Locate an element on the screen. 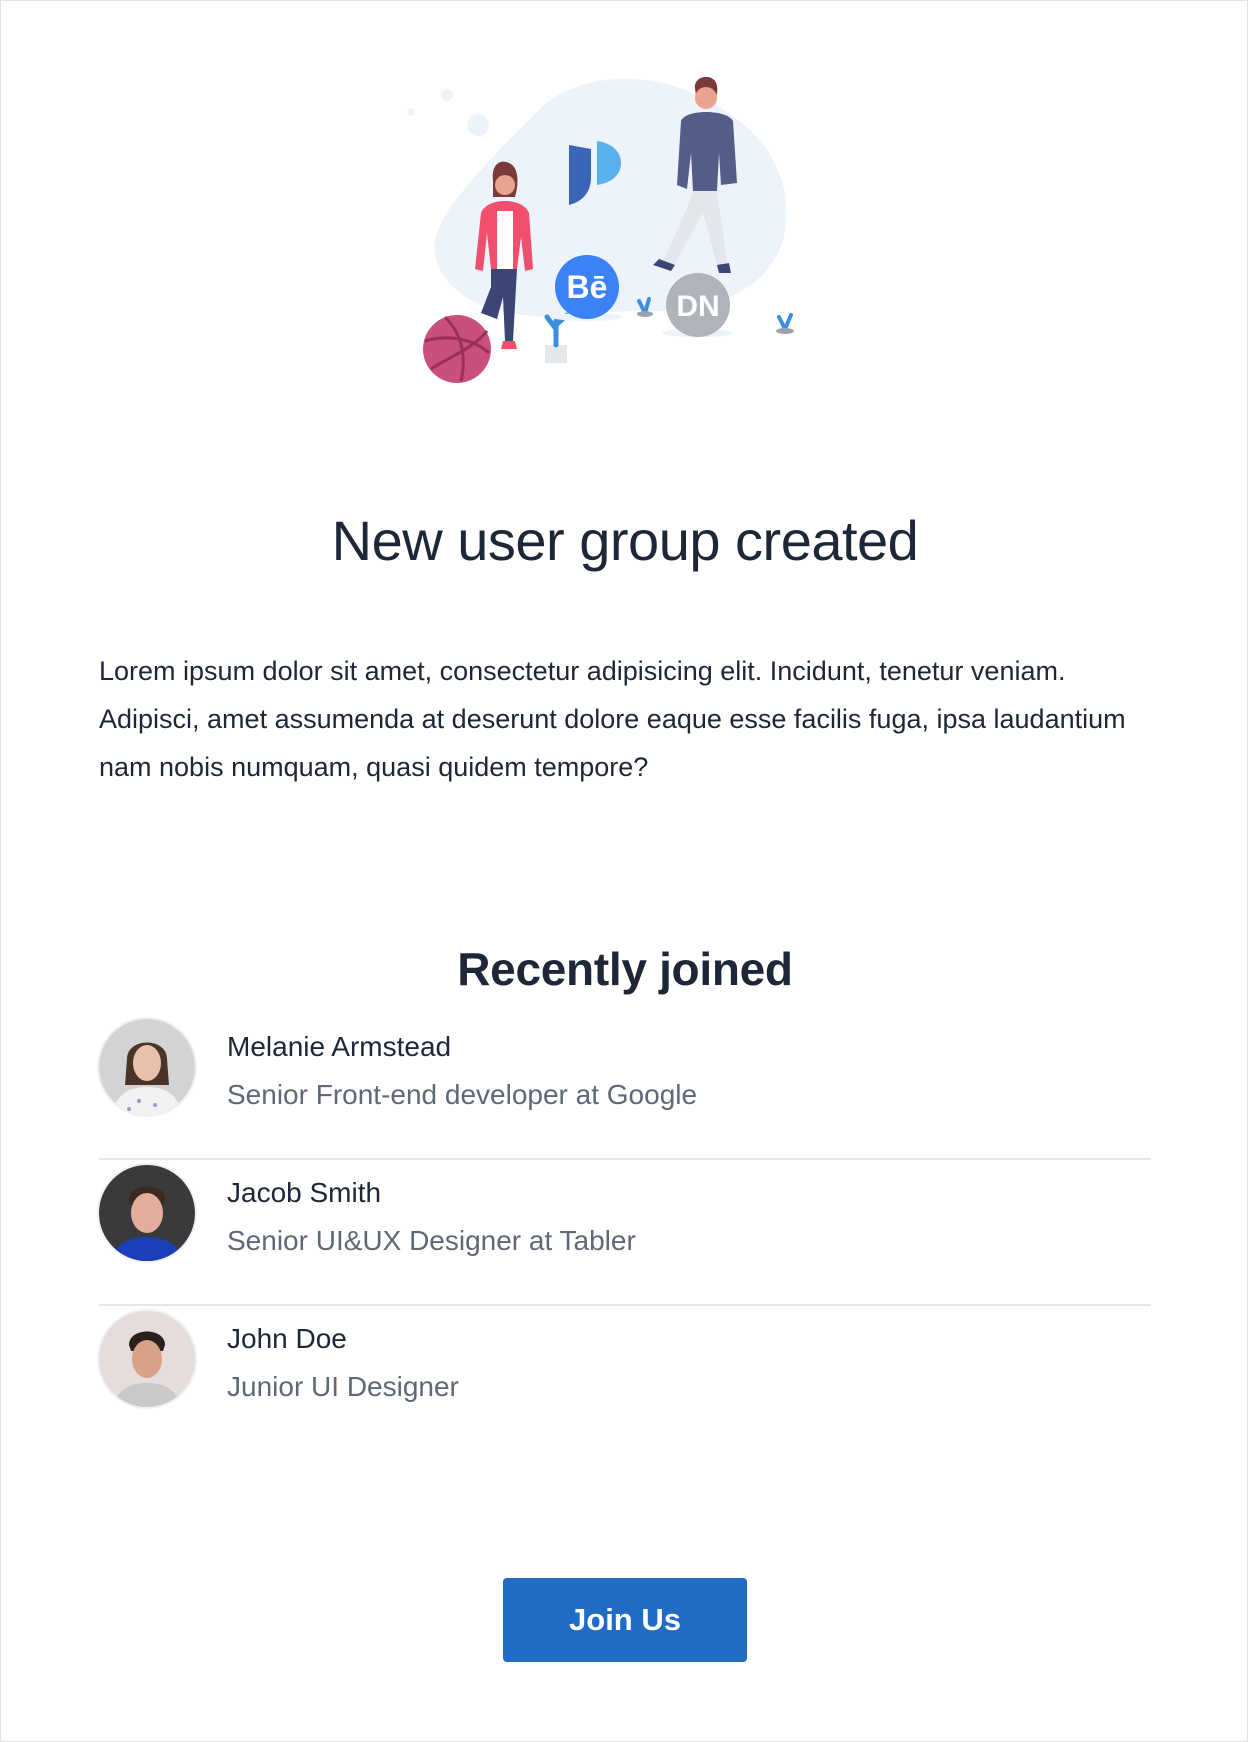  member-name: Melanie Armstead is located at coordinates (339, 1046).